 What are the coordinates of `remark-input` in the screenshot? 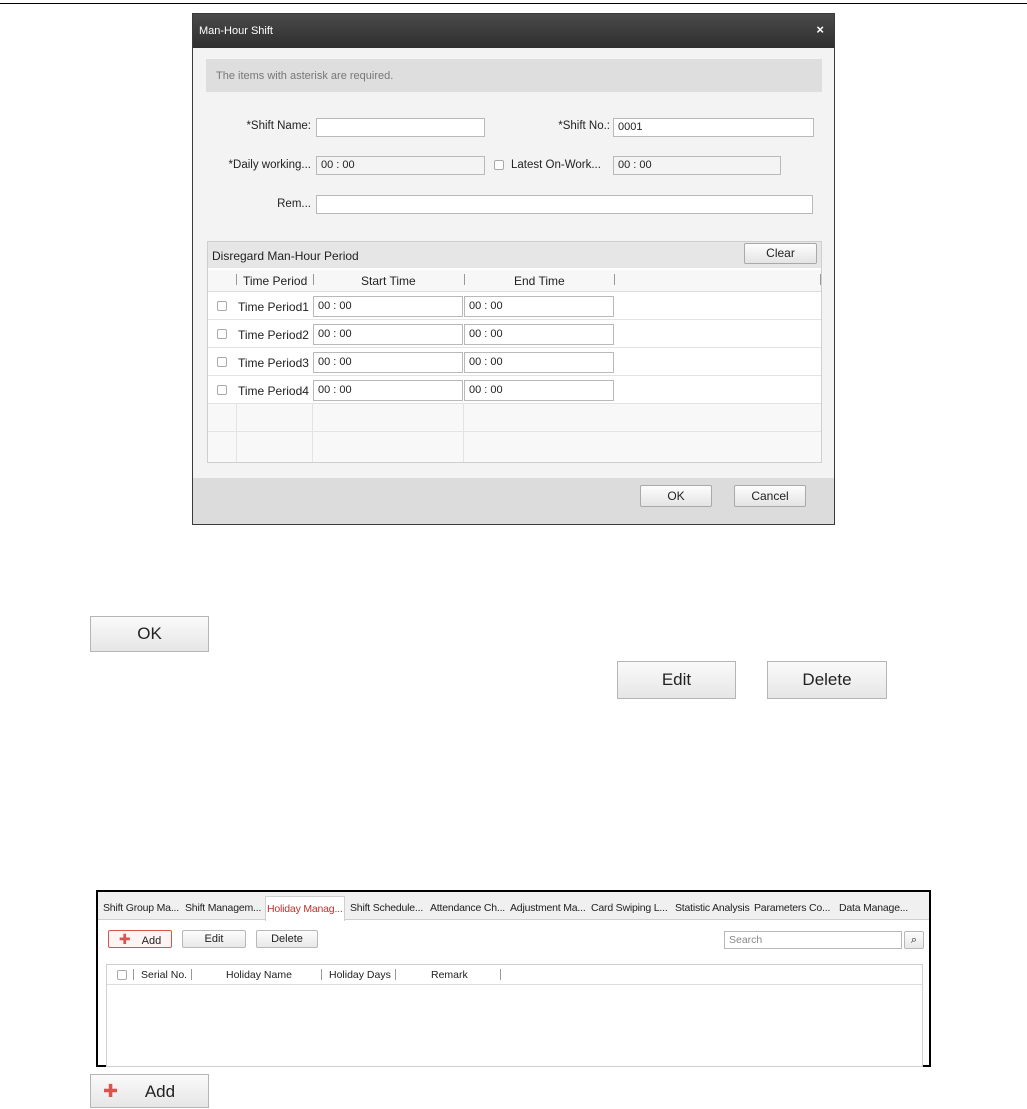 It's located at (564, 204).